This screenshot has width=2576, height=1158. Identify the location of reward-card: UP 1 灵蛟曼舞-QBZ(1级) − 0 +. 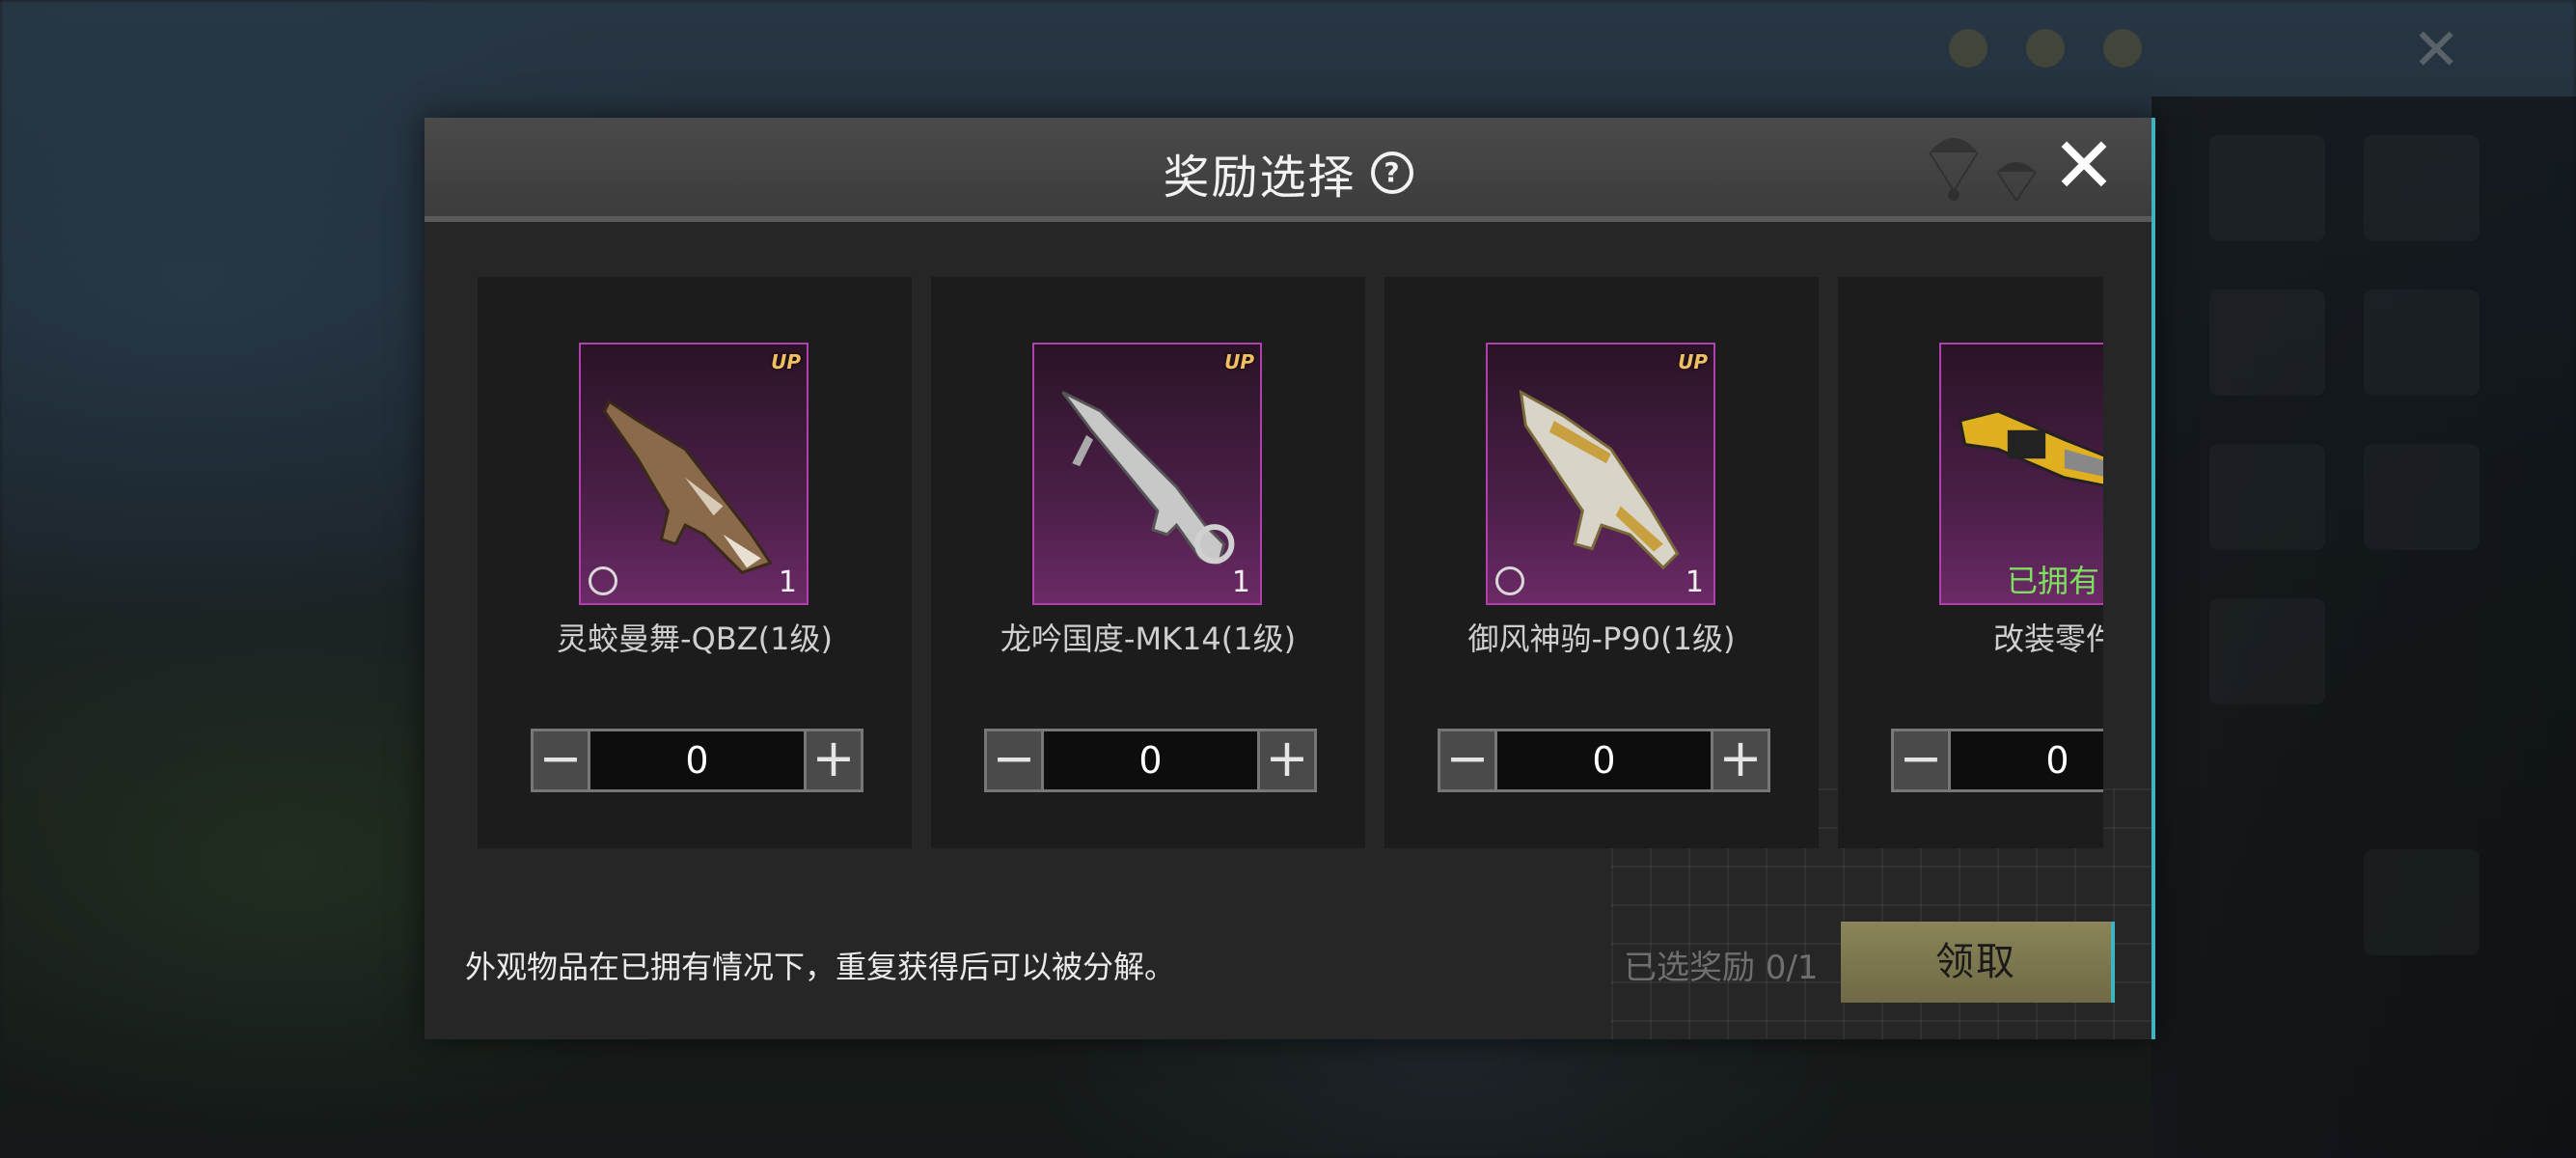
(695, 562).